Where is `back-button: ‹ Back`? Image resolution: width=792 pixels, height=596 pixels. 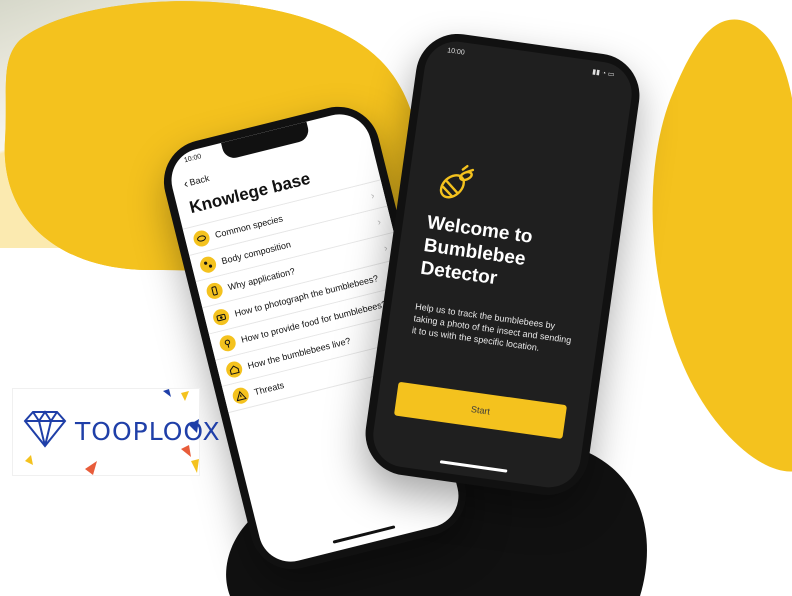 back-button: ‹ Back is located at coordinates (196, 181).